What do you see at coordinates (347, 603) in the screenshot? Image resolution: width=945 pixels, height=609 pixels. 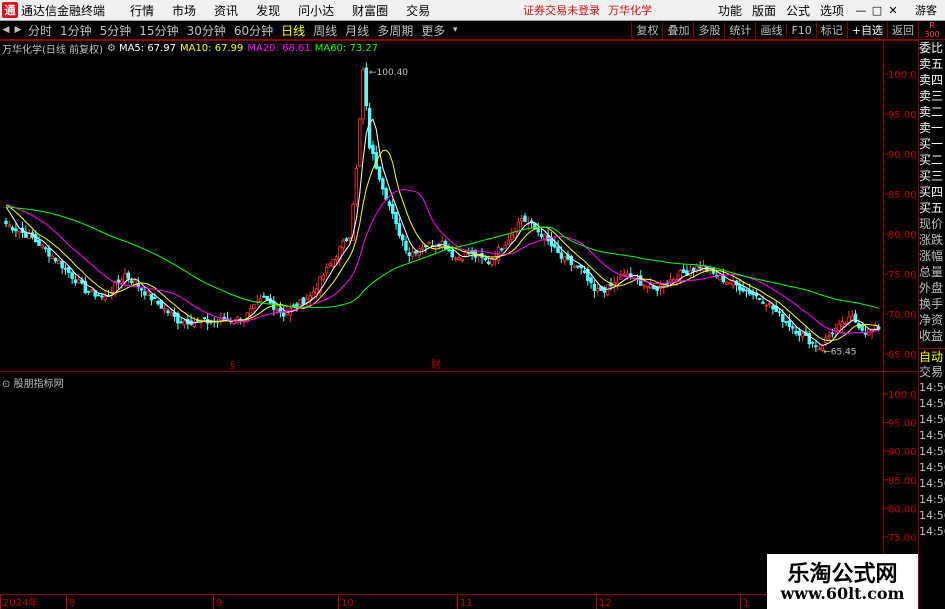 I see `x-tick-label: 10` at bounding box center [347, 603].